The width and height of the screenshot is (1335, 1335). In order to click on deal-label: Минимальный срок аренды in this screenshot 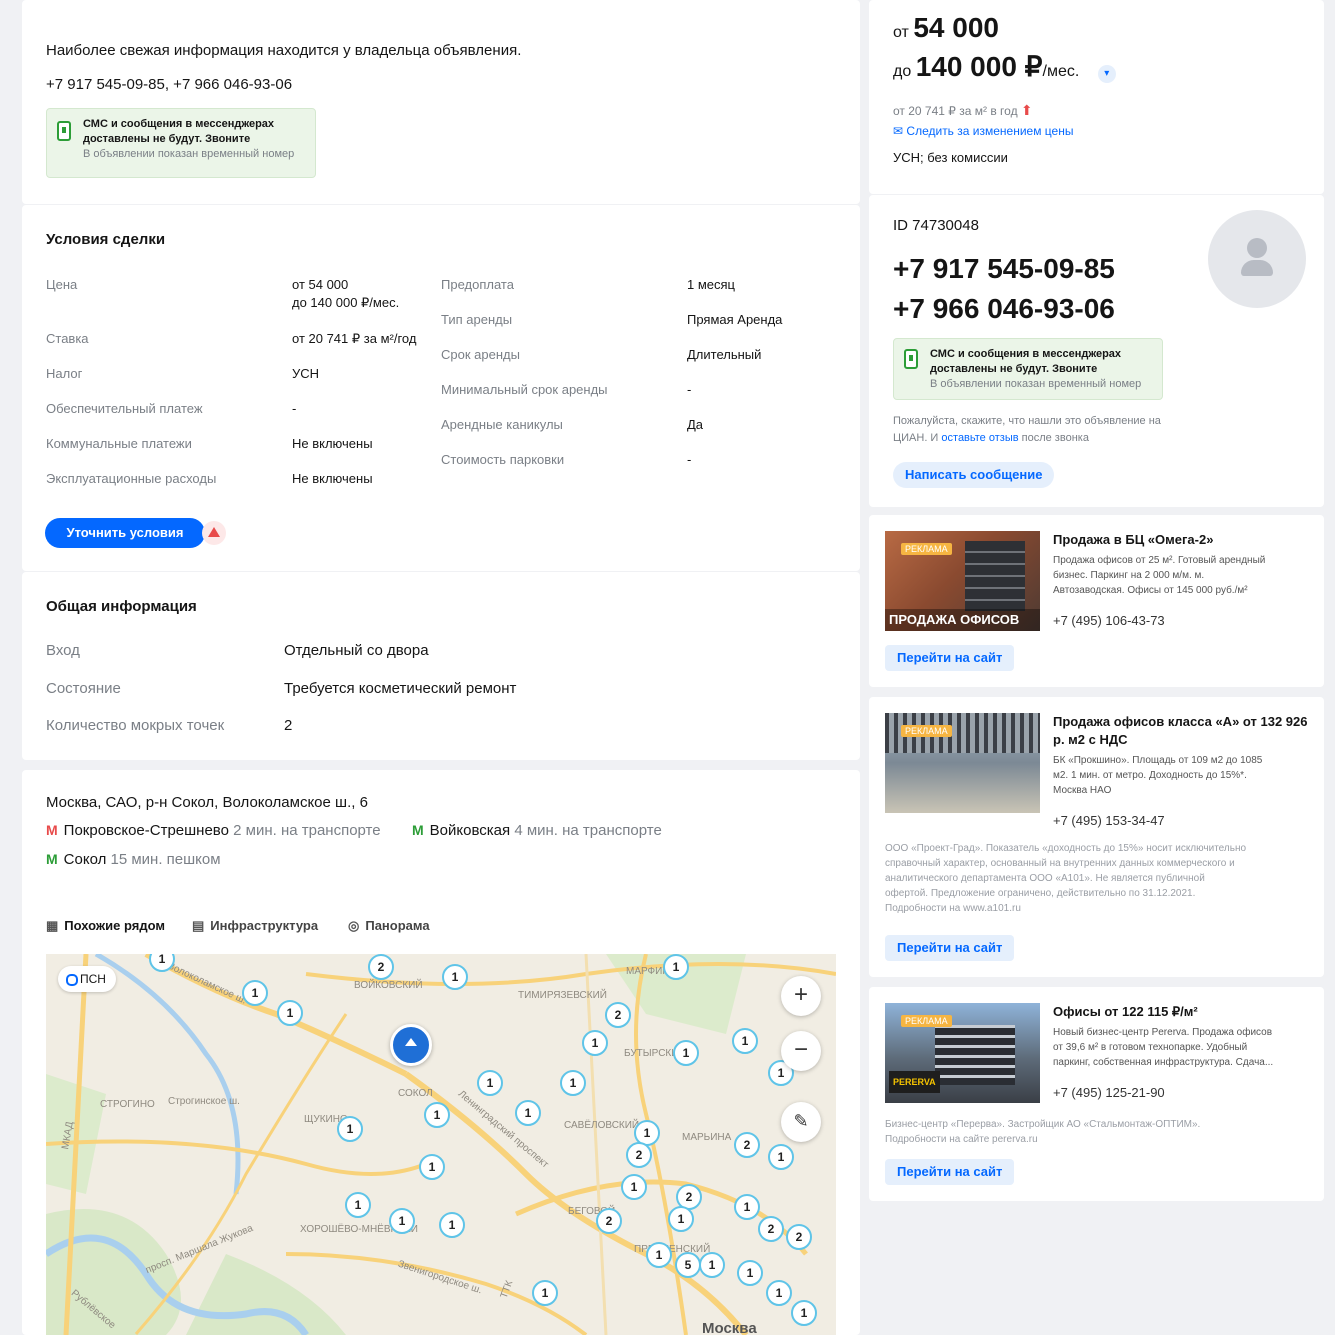, I will do `click(524, 389)`.